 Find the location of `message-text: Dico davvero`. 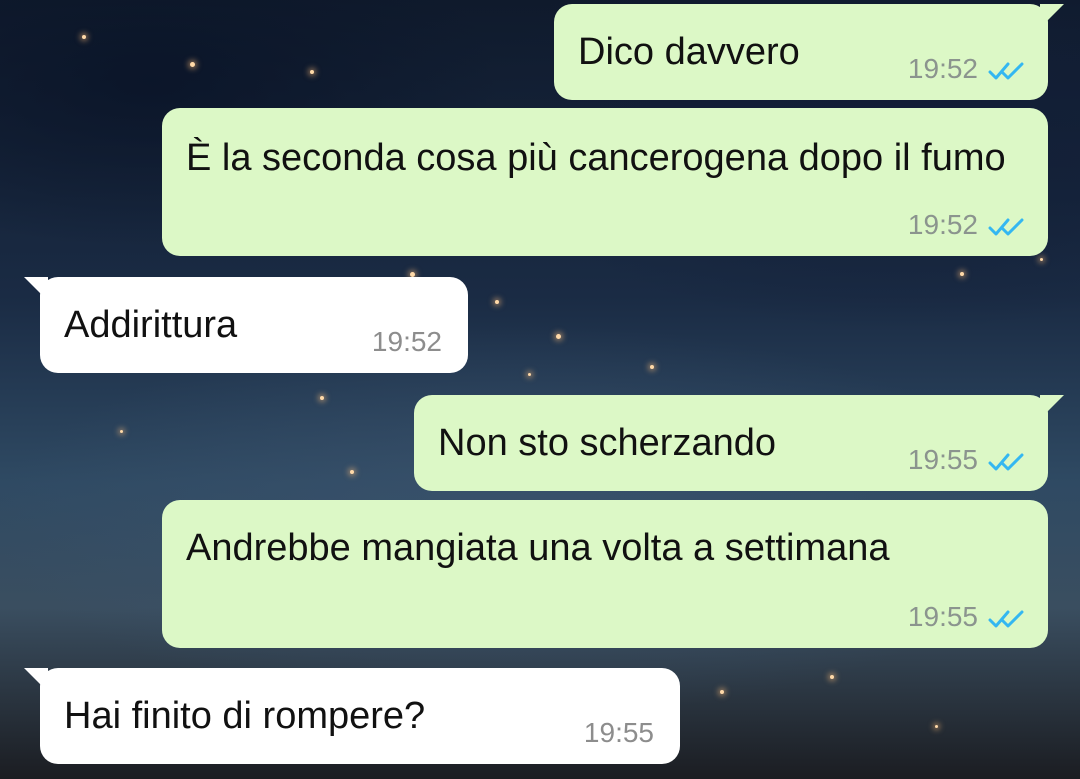

message-text: Dico davvero is located at coordinates (689, 52).